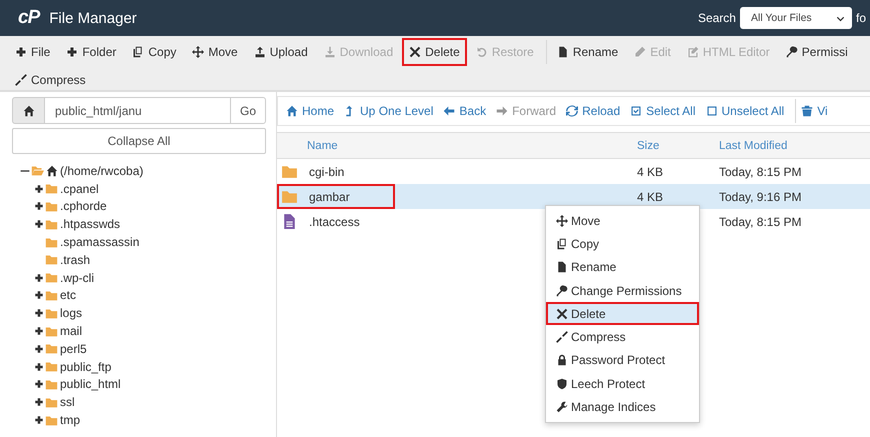  Describe the element at coordinates (717, 18) in the screenshot. I see `search-label: Search` at that location.